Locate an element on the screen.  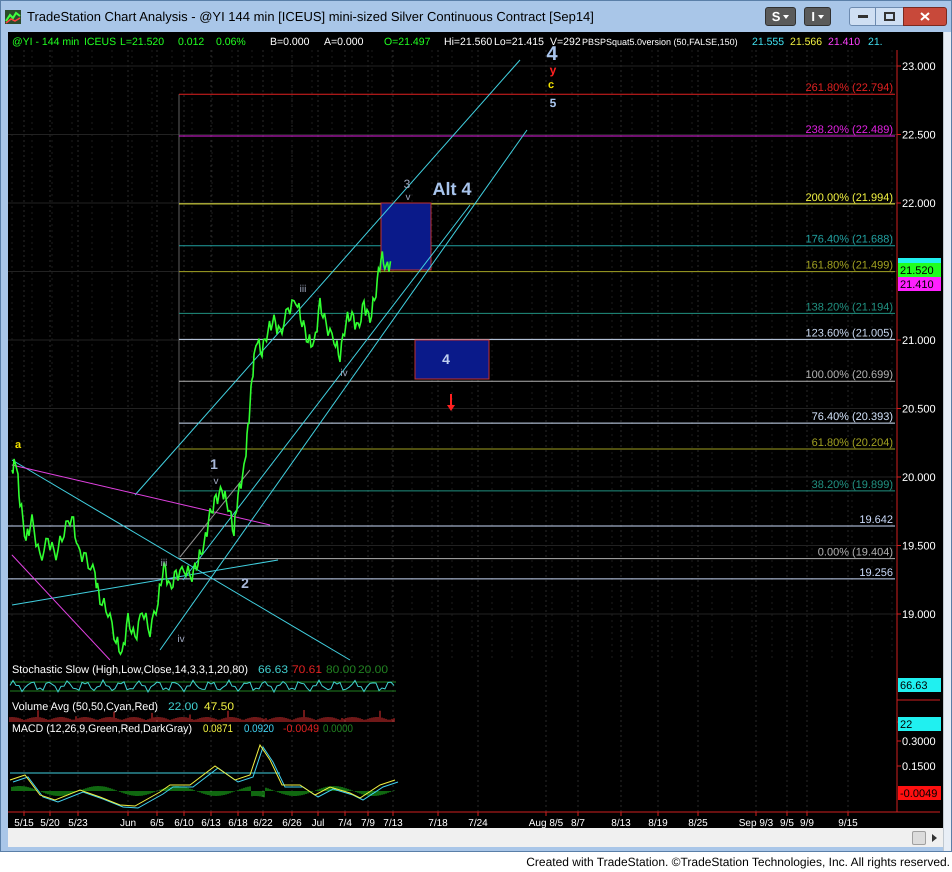
axis-price-marker: 66.63 is located at coordinates (919, 685).